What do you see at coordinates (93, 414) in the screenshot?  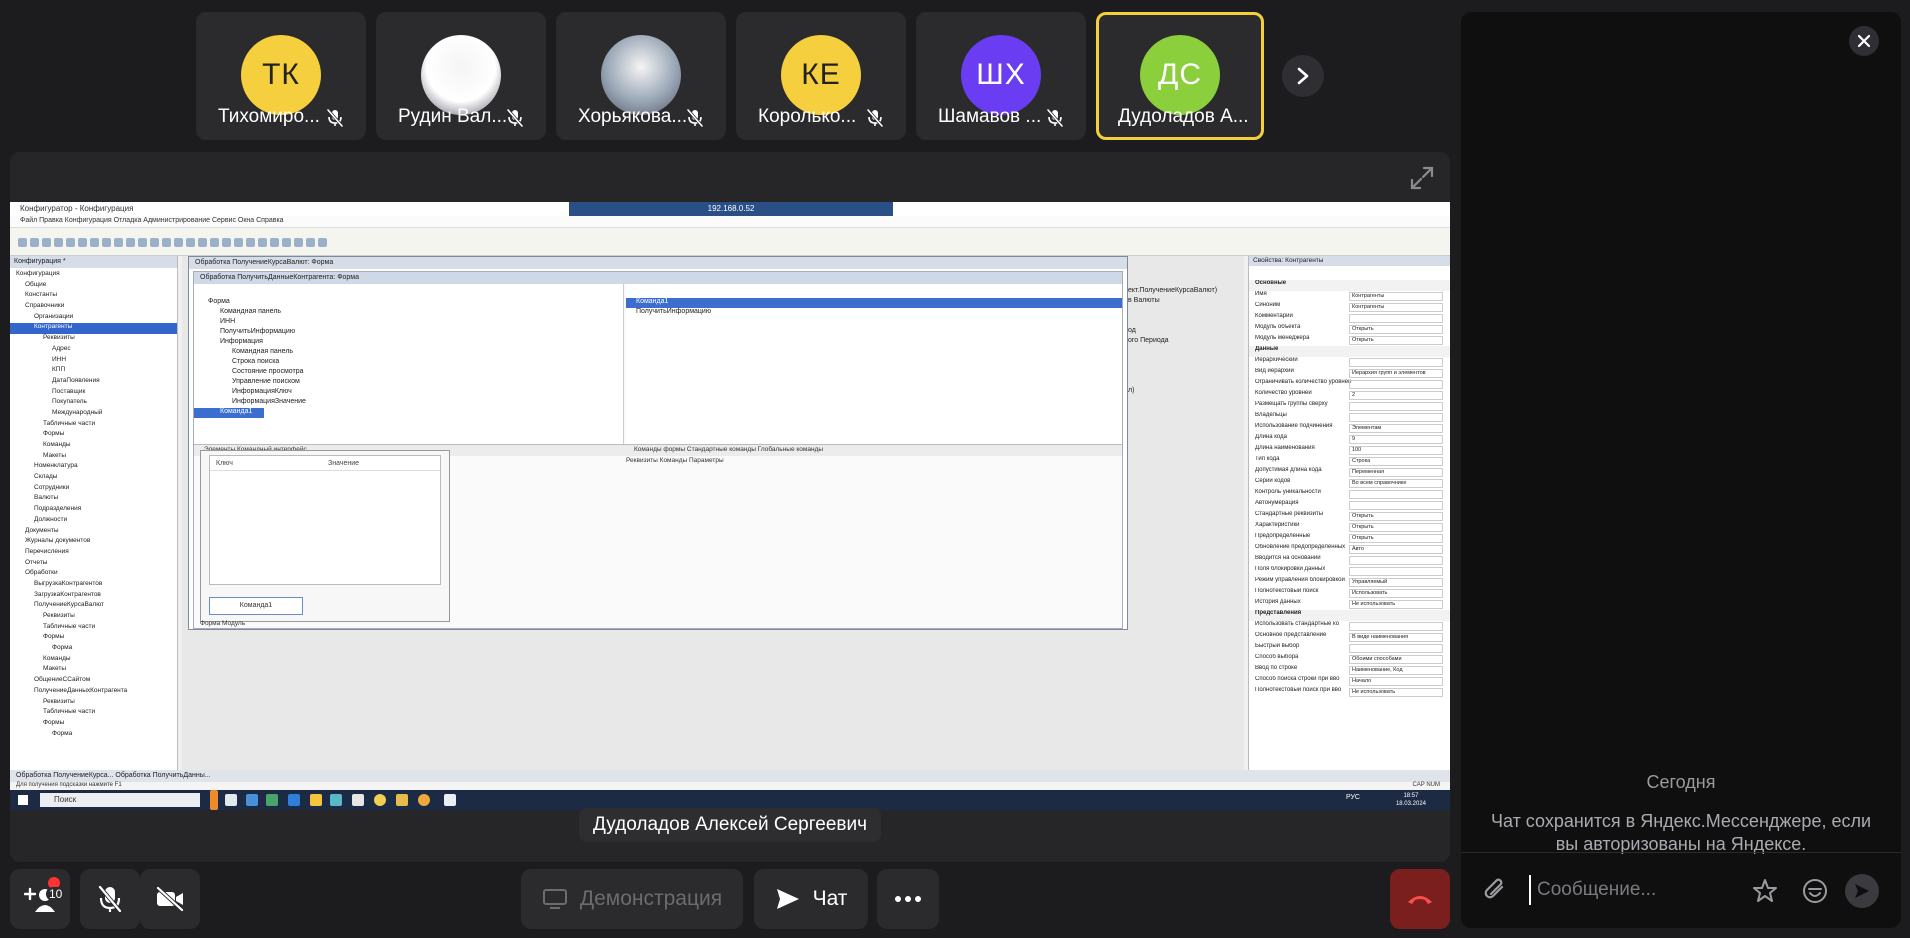 I see `config-tree-item: Международный` at bounding box center [93, 414].